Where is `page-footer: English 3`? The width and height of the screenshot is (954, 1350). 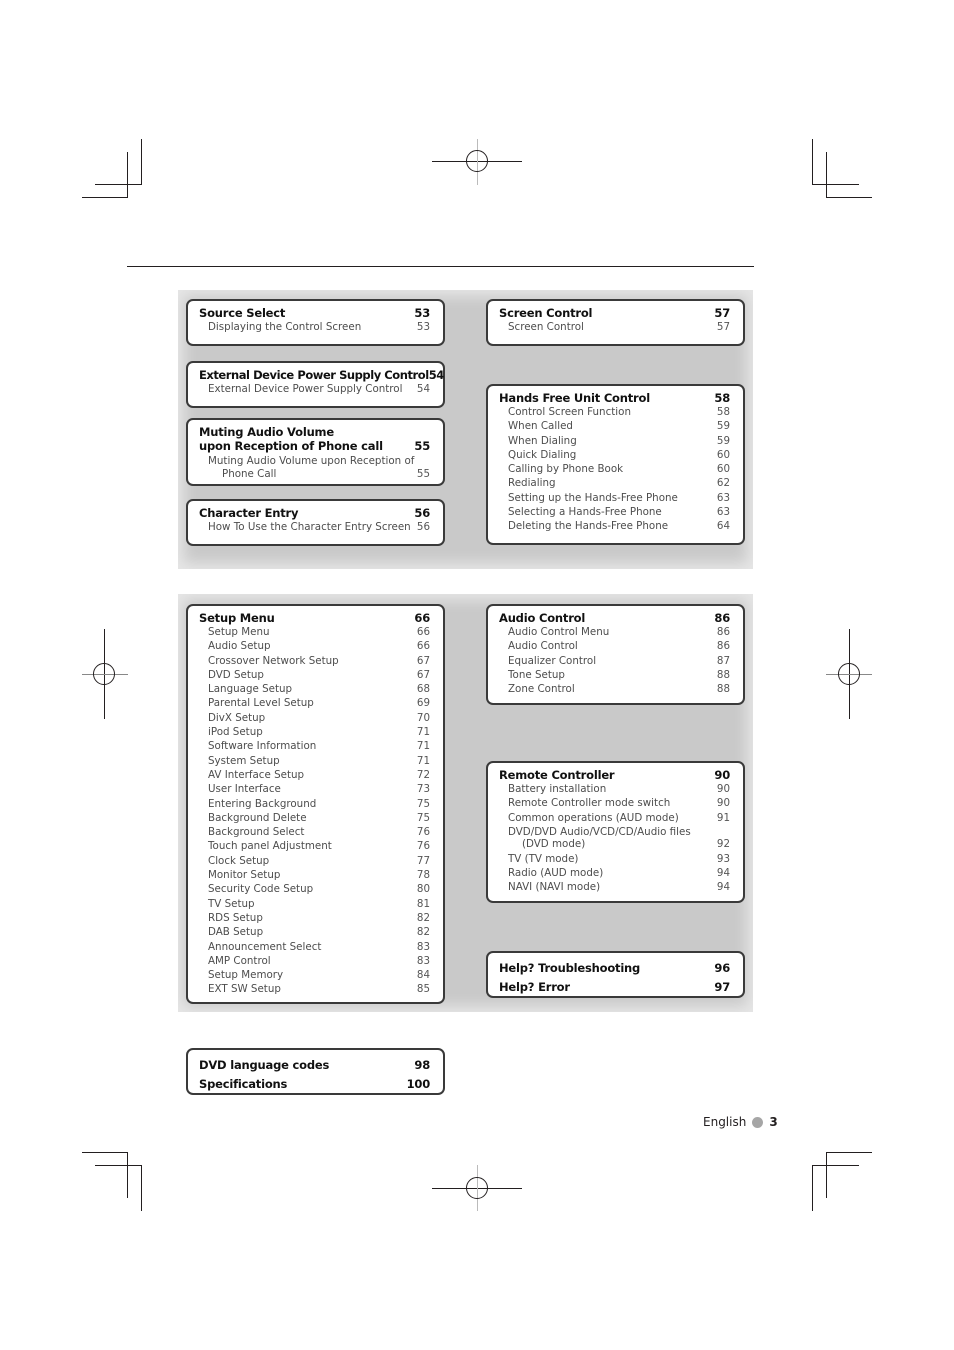
page-footer: English 3 is located at coordinates (740, 1122).